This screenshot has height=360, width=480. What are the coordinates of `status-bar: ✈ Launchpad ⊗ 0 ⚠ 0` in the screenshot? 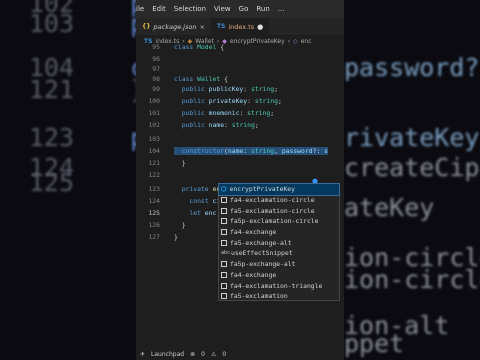 It's located at (240, 354).